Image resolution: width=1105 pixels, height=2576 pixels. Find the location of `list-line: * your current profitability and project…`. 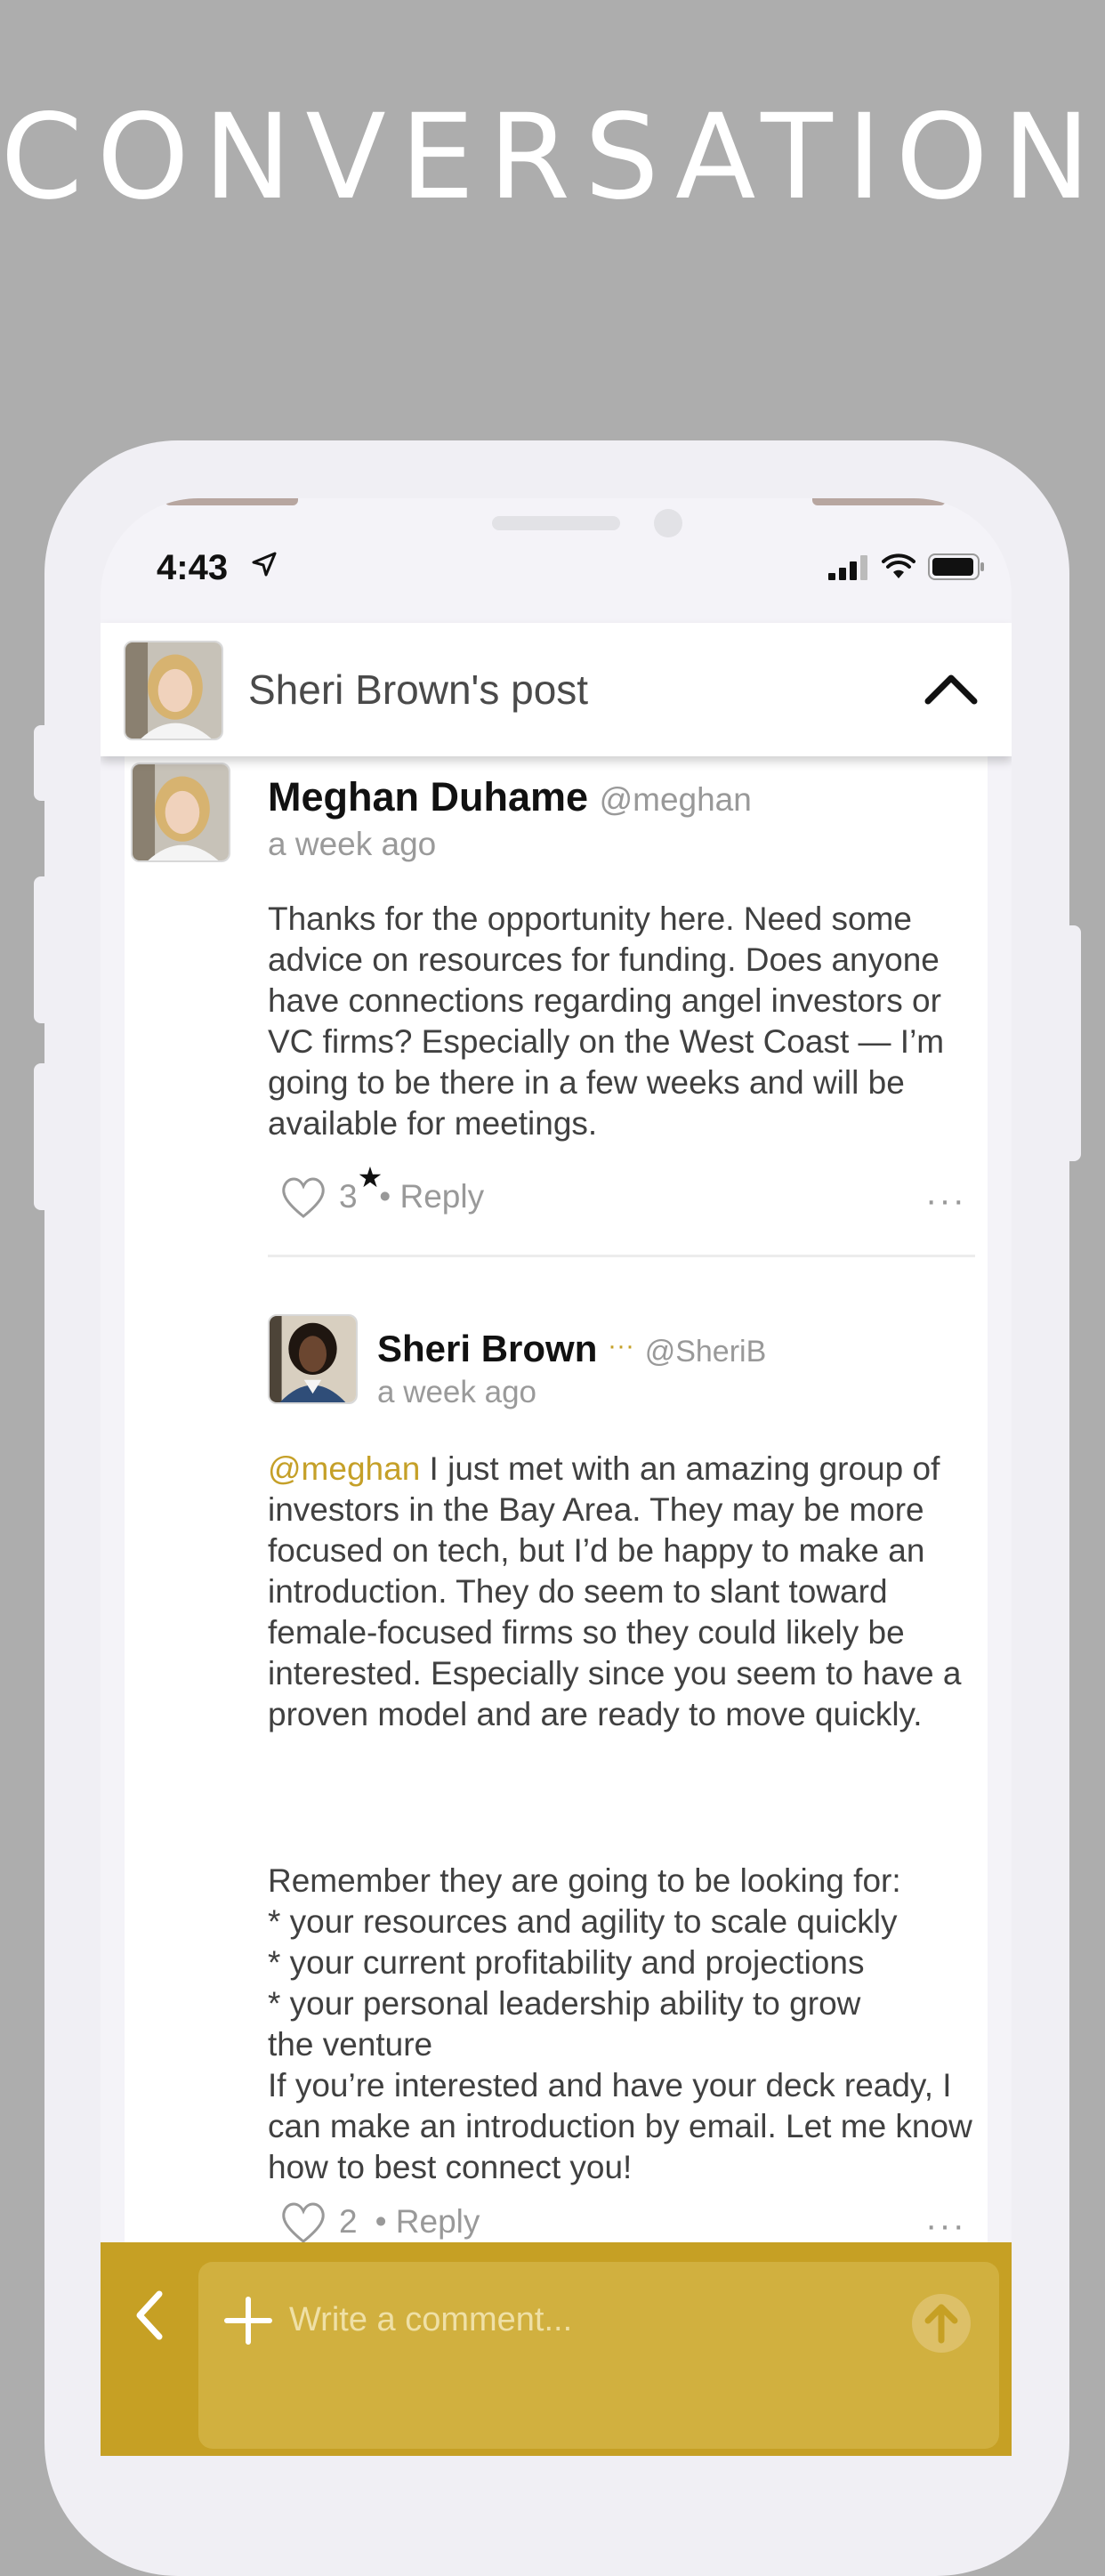

list-line: * your current profitability and project… is located at coordinates (566, 1962).